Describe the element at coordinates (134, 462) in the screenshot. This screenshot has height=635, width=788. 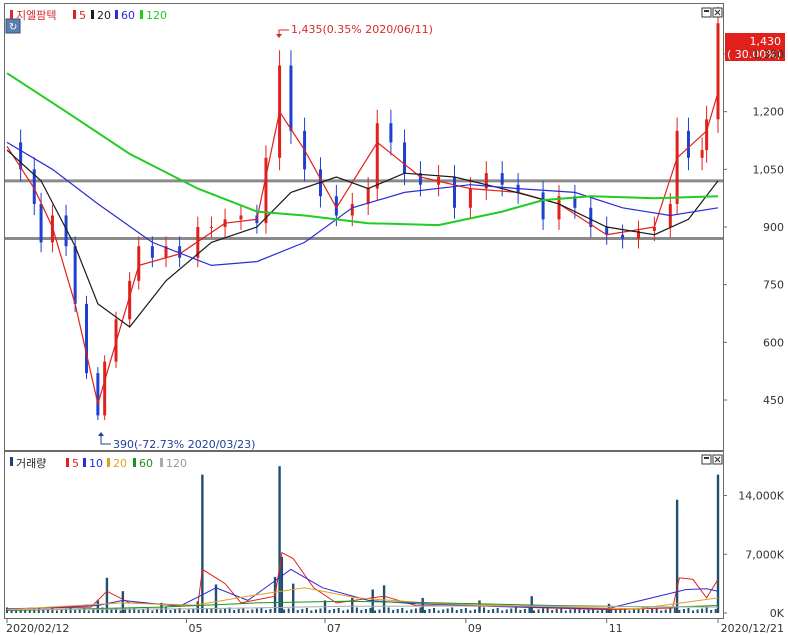
I see `vma60-marker` at that location.